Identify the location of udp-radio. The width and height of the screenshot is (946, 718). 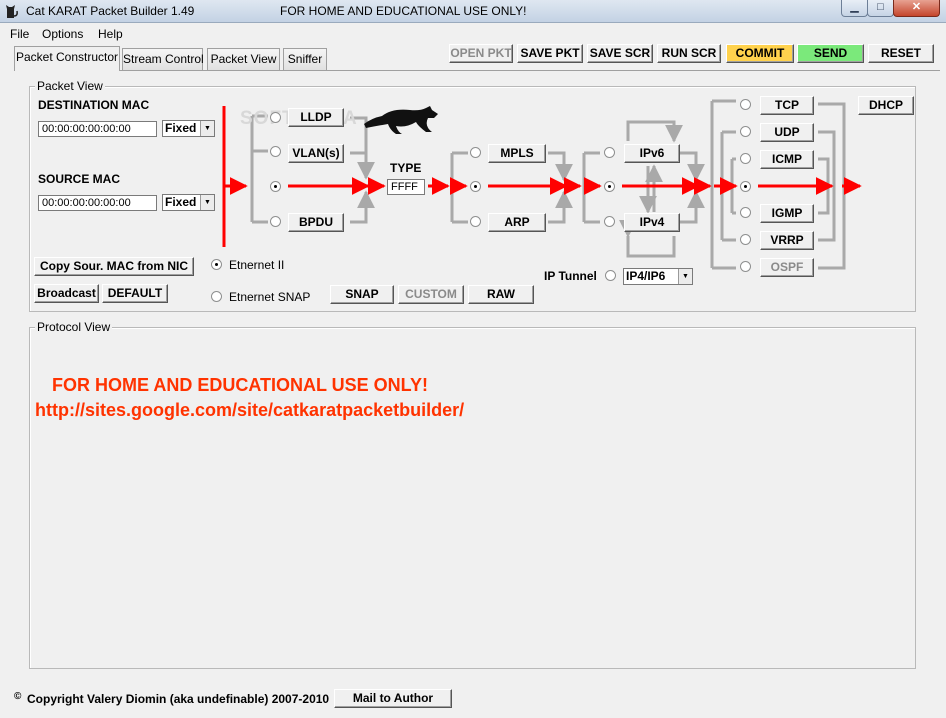
(745, 131).